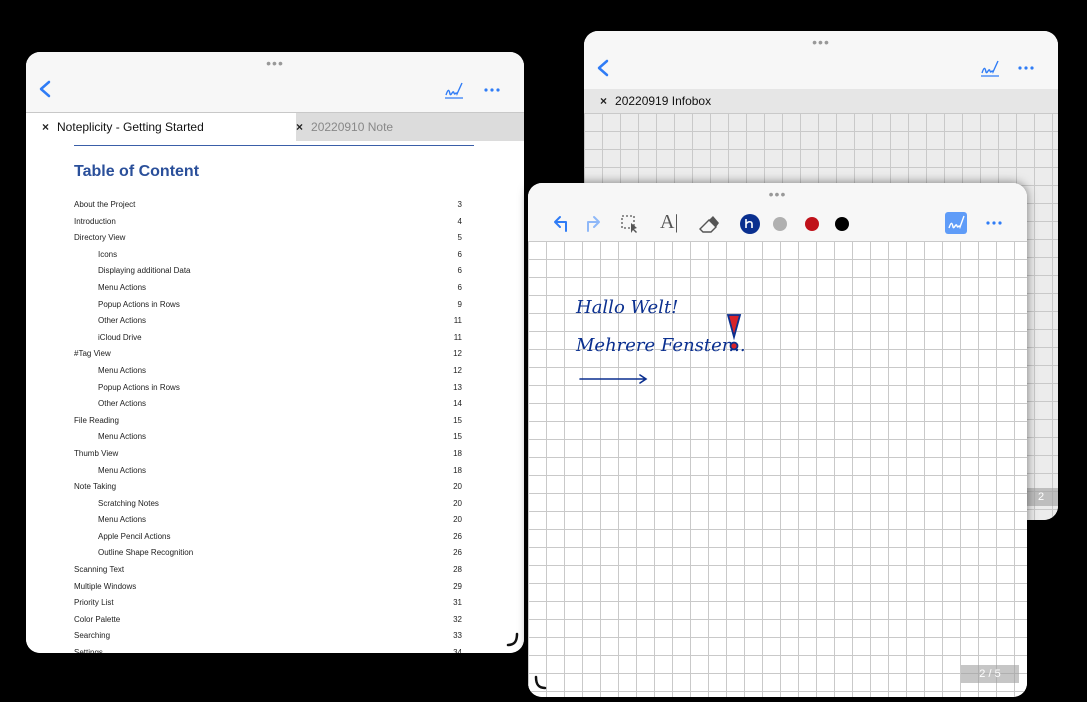 The height and width of the screenshot is (702, 1087). I want to click on toc-row: Apple Pencil Actions 26, so click(268, 537).